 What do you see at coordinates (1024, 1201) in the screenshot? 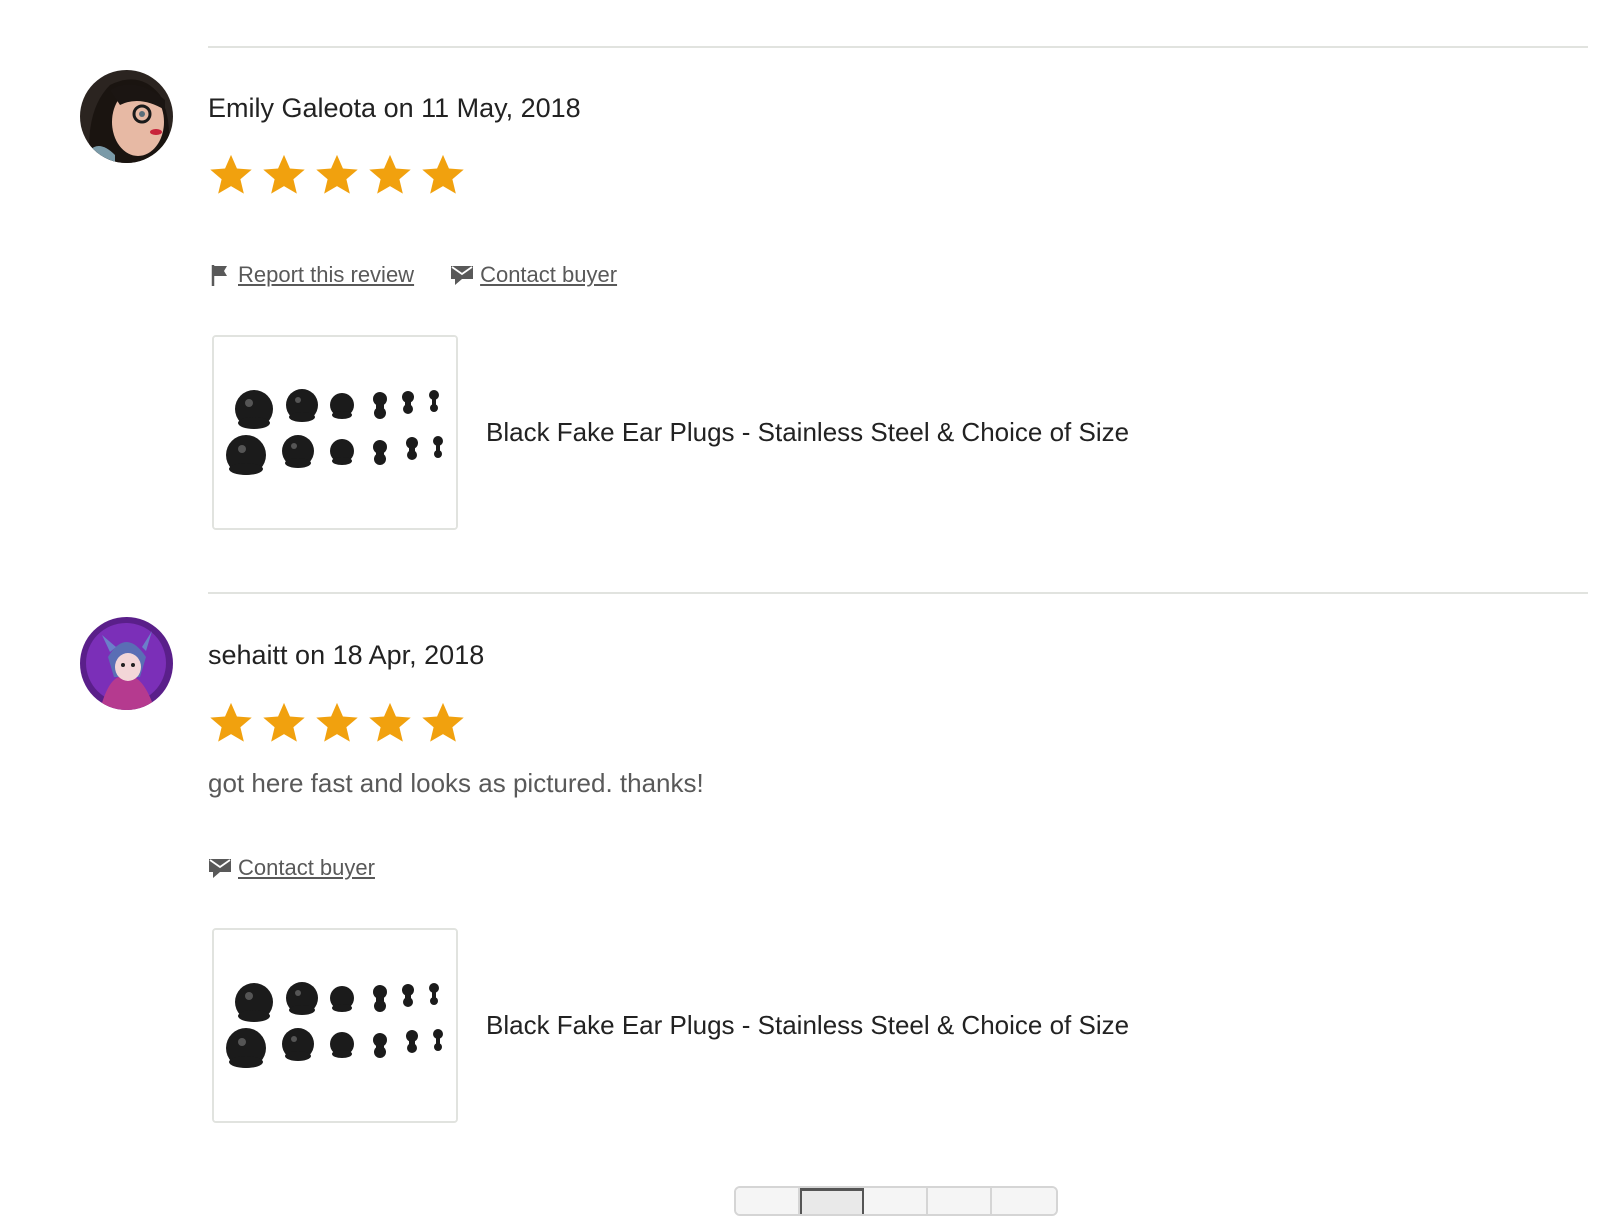
I see `pagination-next-button` at bounding box center [1024, 1201].